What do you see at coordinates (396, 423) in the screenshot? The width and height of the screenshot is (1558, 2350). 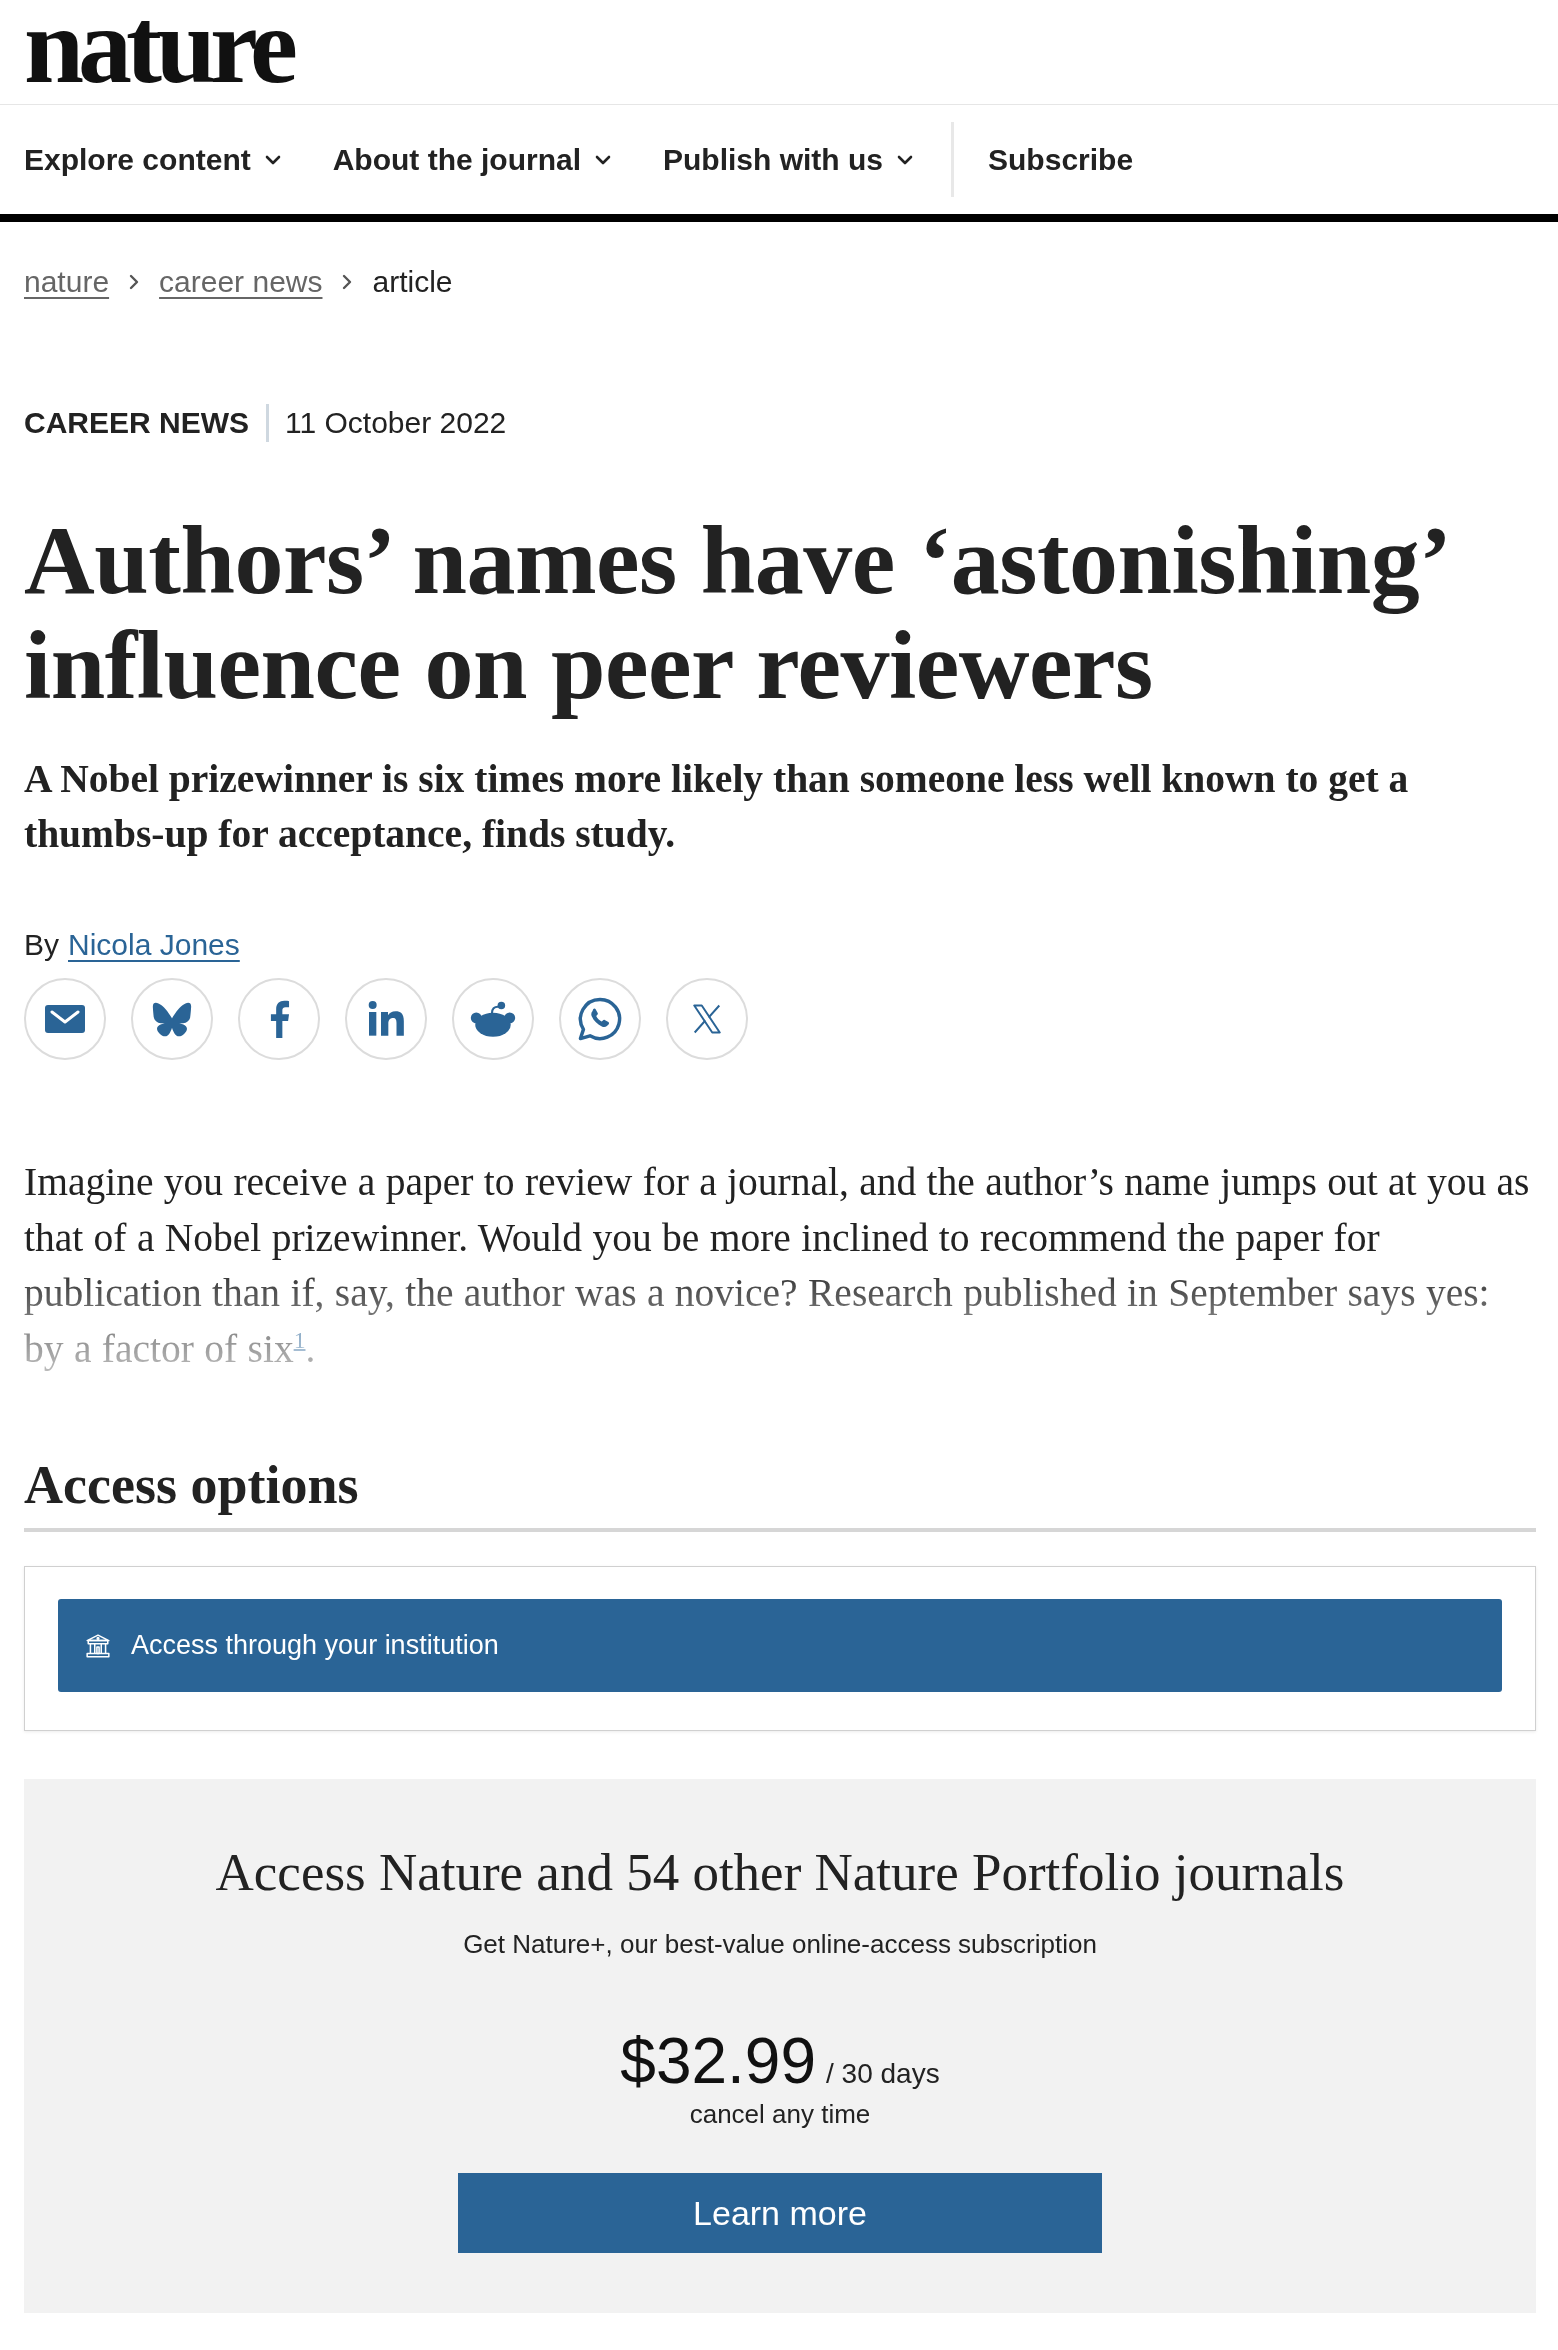 I see `publish-date: 11 October 2022` at bounding box center [396, 423].